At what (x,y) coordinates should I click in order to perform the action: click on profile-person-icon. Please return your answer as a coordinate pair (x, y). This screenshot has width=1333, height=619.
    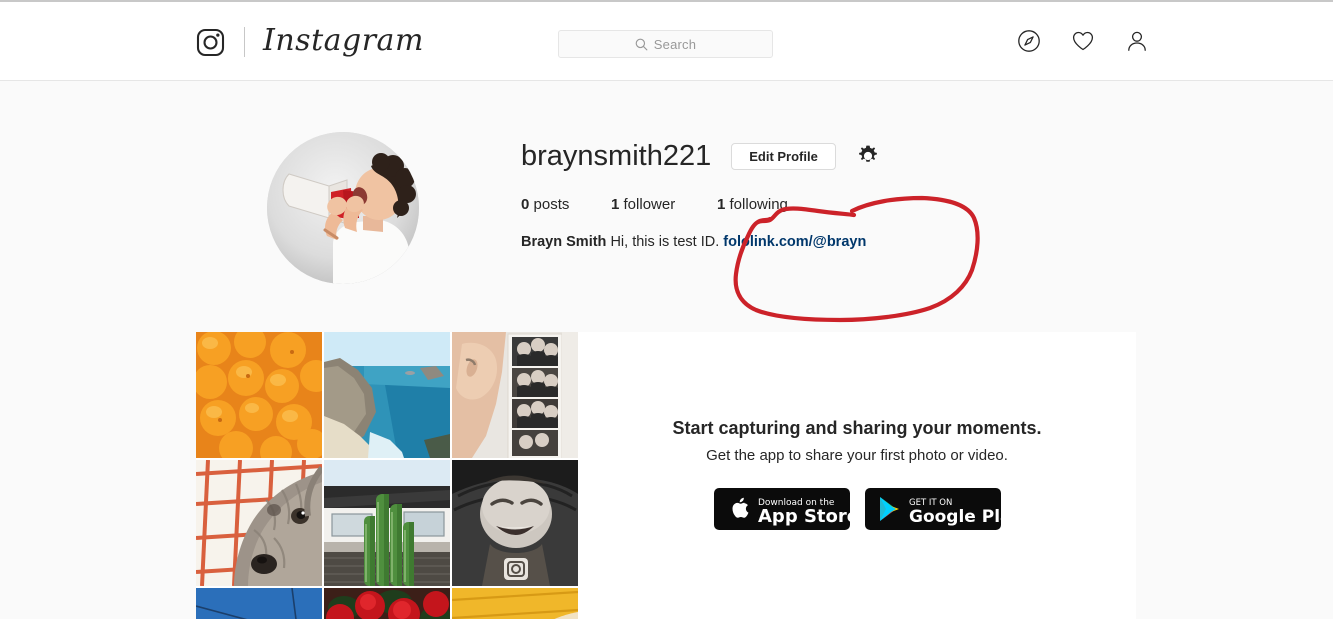
    Looking at the image, I should click on (1137, 41).